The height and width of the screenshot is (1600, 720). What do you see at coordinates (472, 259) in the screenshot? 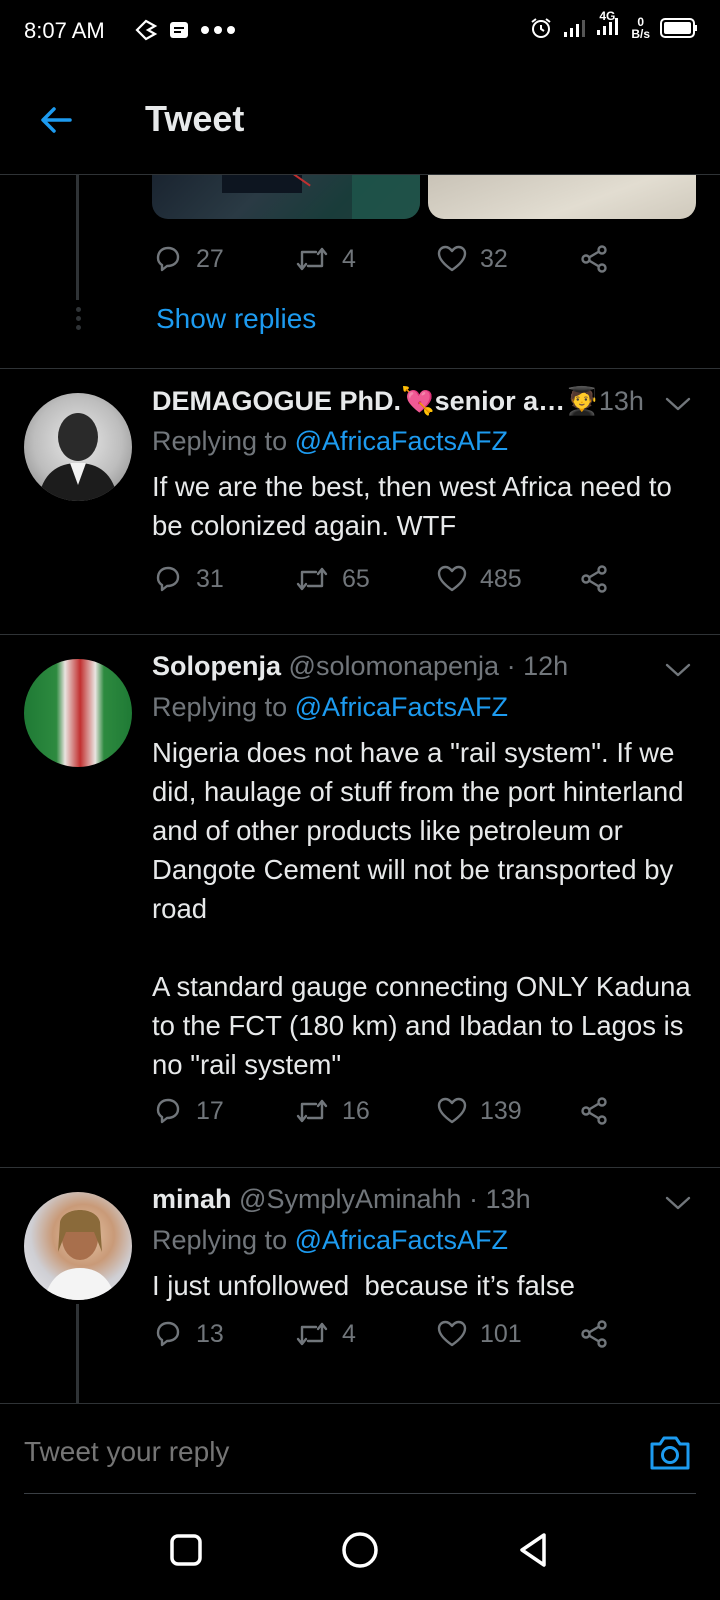
I see `like-button: 32` at bounding box center [472, 259].